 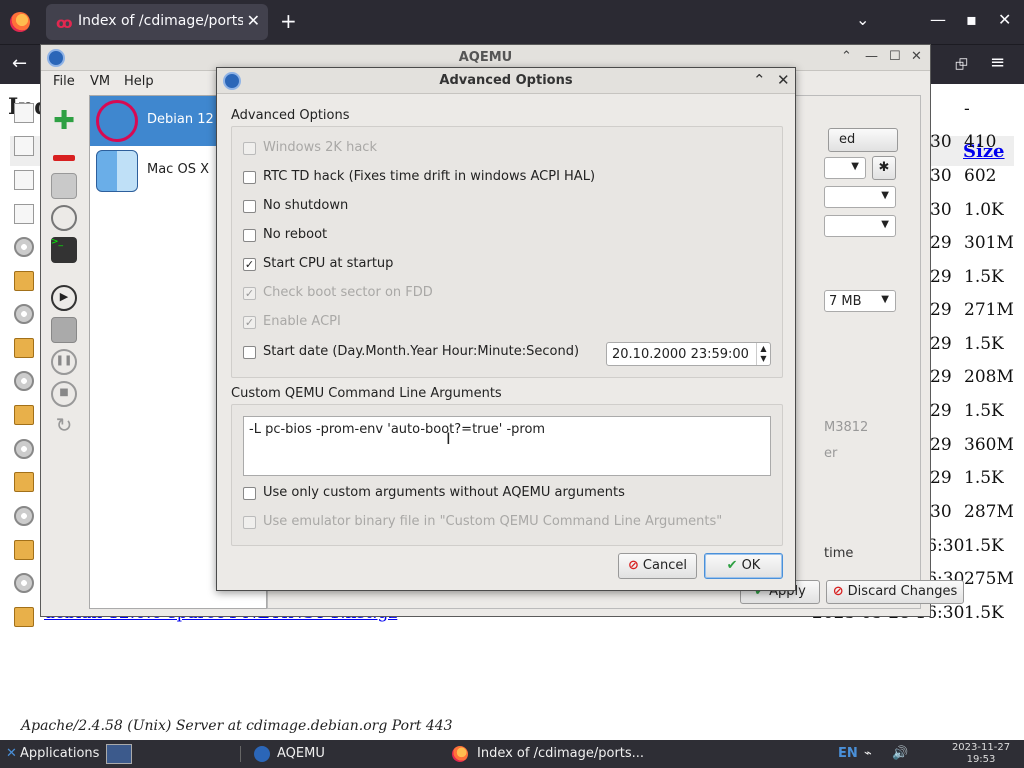 I want to click on aqemu-maximize-icon: ☐, so click(x=895, y=56).